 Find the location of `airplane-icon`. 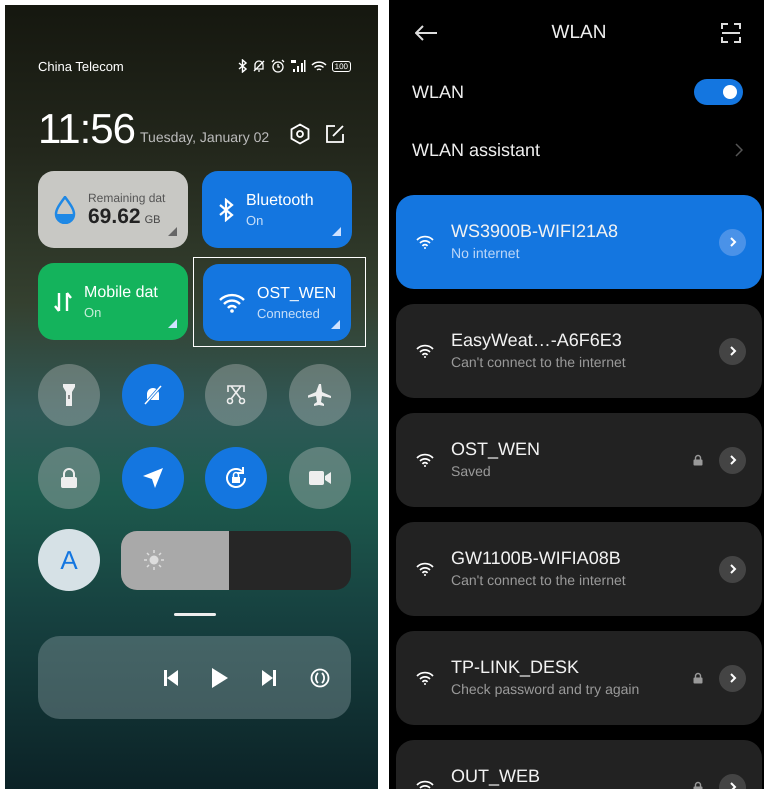

airplane-icon is located at coordinates (320, 395).